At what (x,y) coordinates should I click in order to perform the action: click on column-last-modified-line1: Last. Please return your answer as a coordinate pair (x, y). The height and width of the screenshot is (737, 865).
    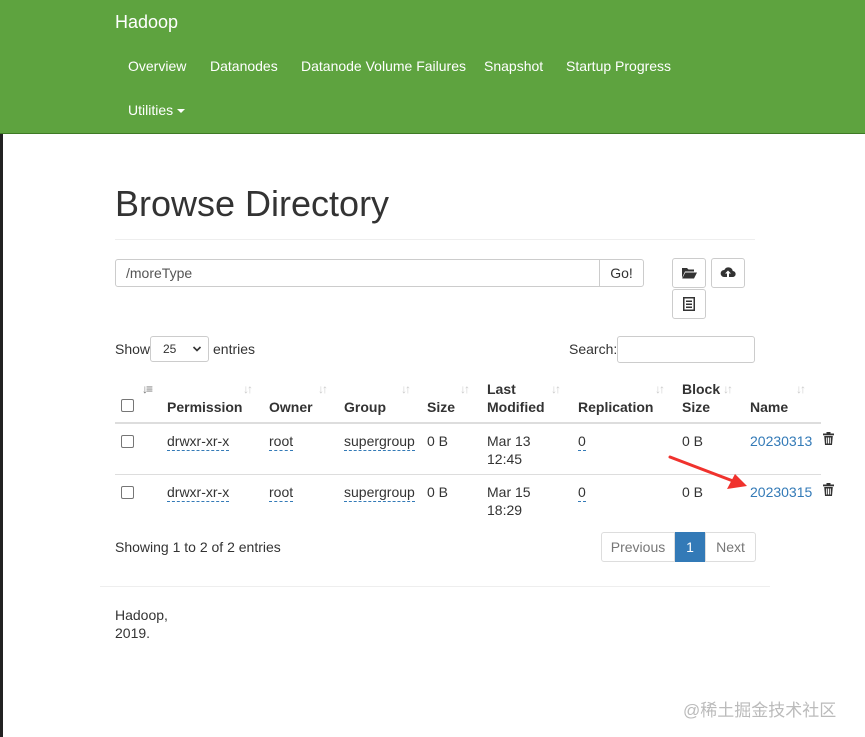
    Looking at the image, I should click on (501, 389).